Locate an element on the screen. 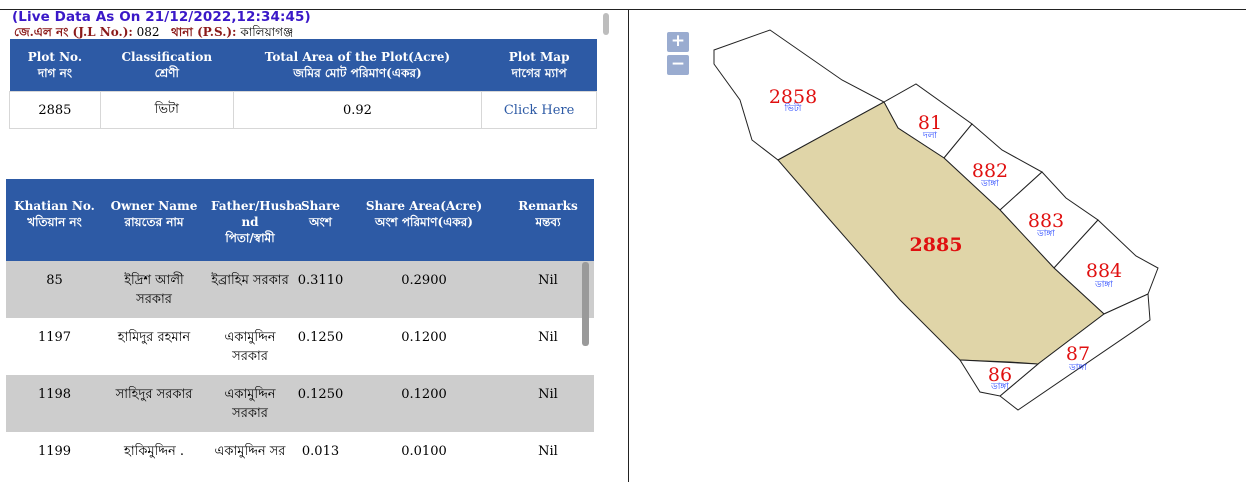 The width and height of the screenshot is (1246, 486). plot-num-884: 884 is located at coordinates (1104, 271).